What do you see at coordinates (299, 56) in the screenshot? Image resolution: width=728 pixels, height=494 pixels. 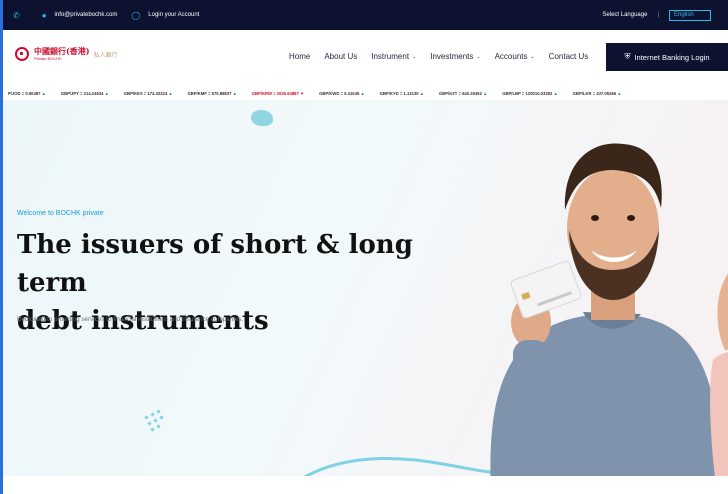 I see `nav-home: Home` at bounding box center [299, 56].